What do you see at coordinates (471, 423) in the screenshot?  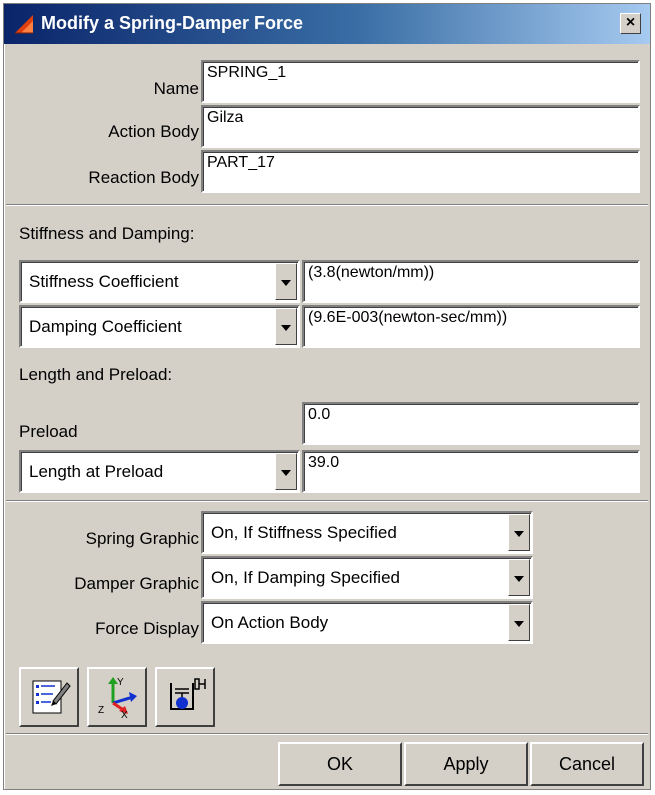 I see `preload-field: 0.0` at bounding box center [471, 423].